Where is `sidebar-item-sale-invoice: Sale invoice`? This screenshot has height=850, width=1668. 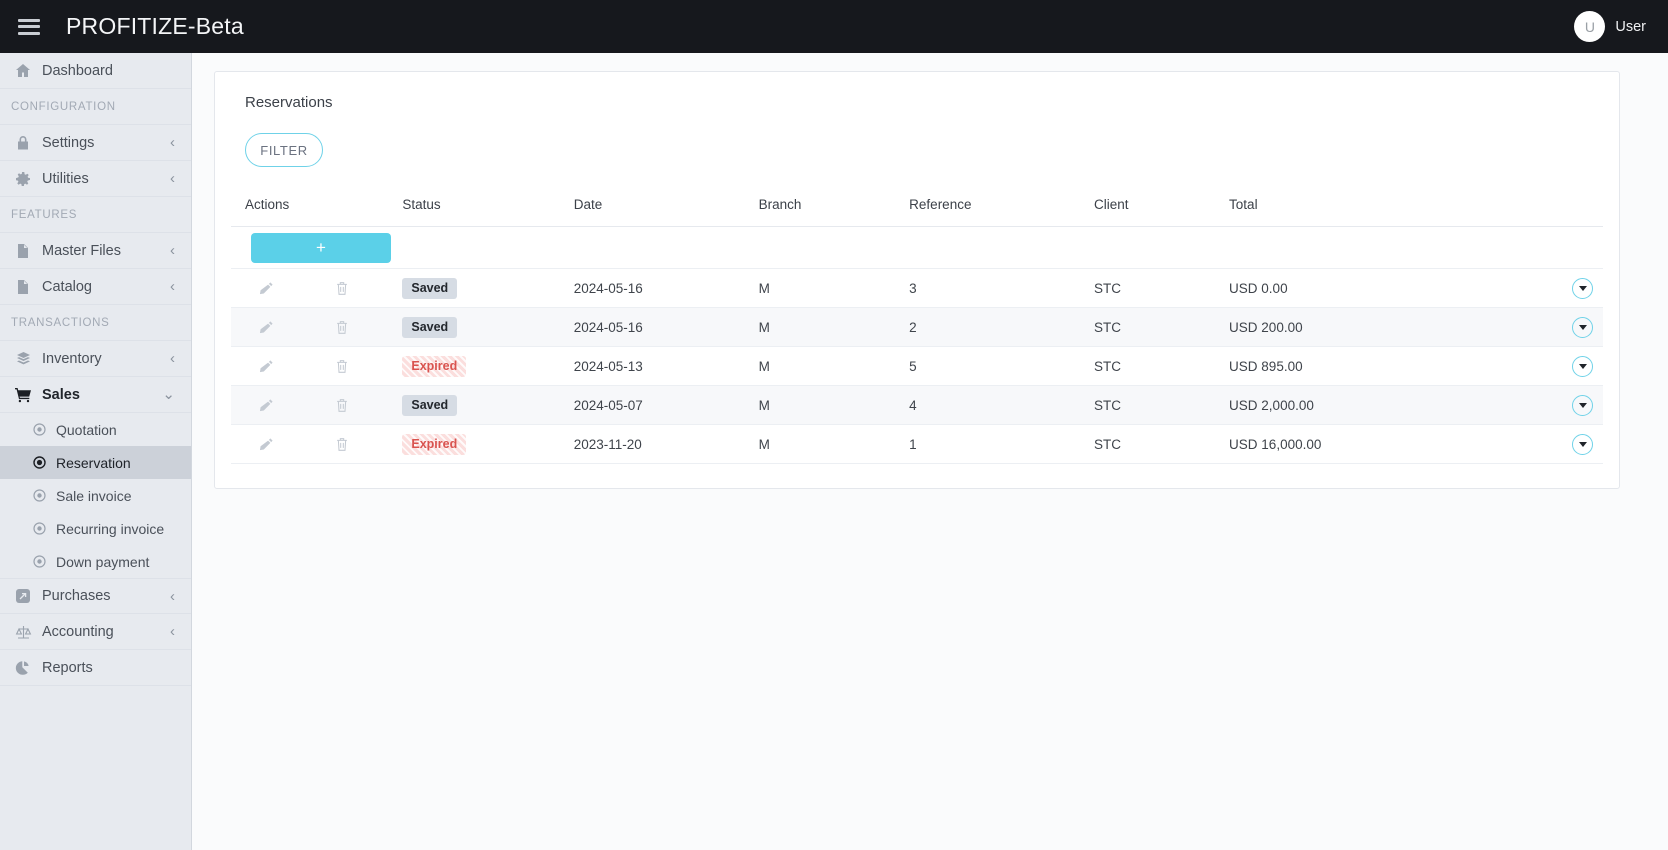
sidebar-item-sale-invoice: Sale invoice is located at coordinates (95, 495).